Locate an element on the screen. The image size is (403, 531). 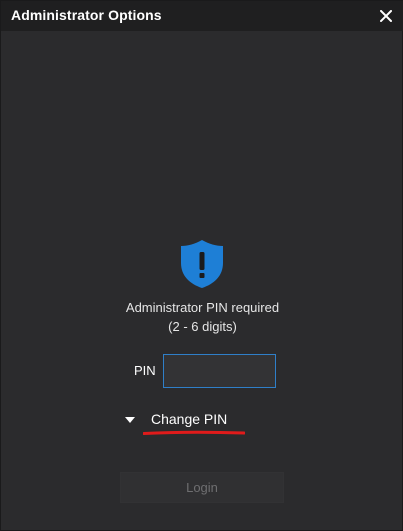
close-icon is located at coordinates (386, 16).